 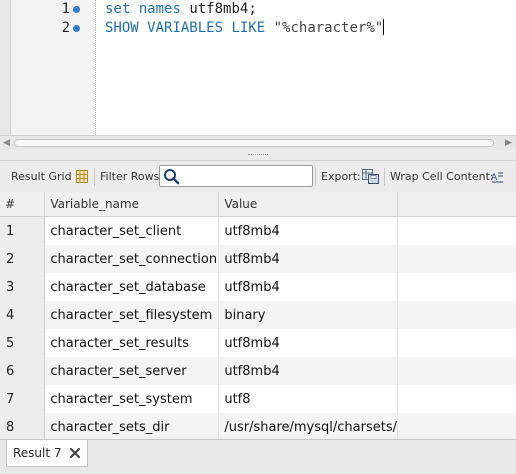 I want to click on grid-icon, so click(x=82, y=176).